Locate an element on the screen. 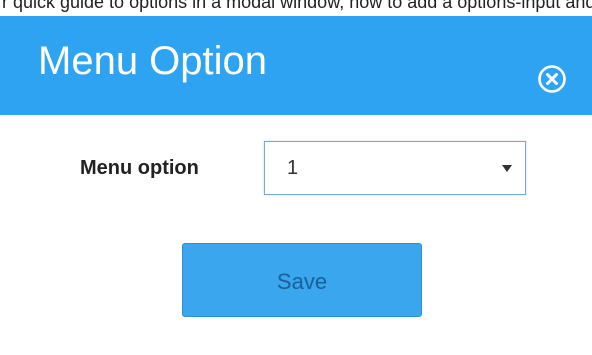 The image size is (592, 355). save-button: Save is located at coordinates (302, 280).